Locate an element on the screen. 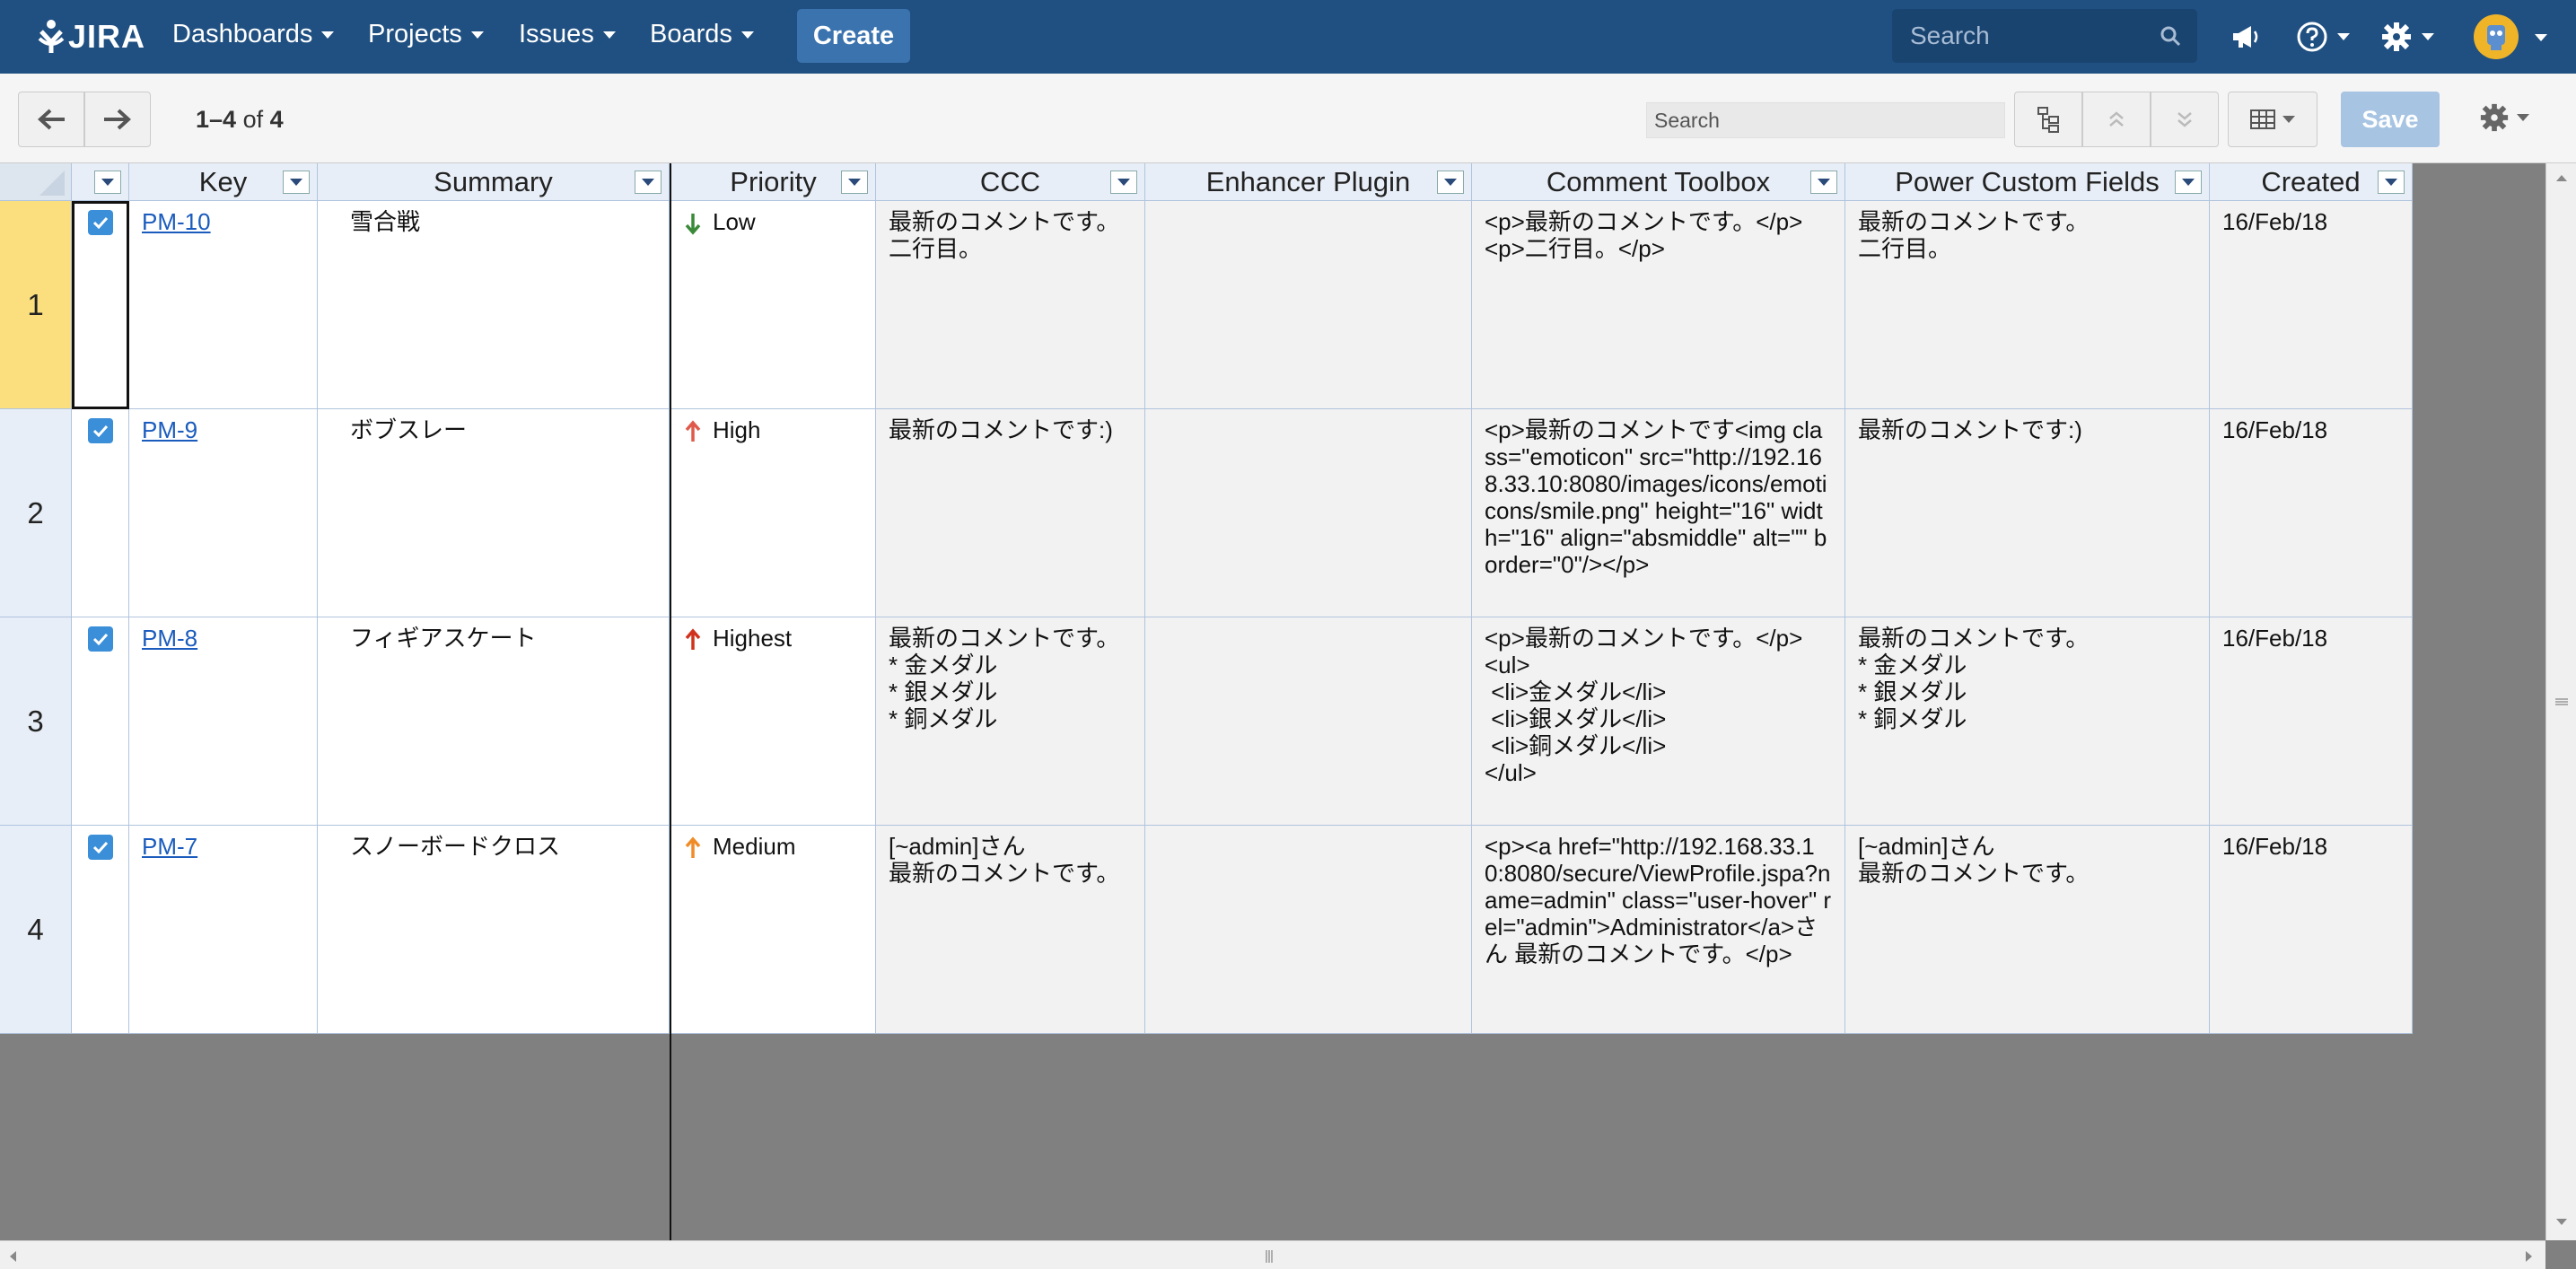  save-button: Save is located at coordinates (2390, 119).